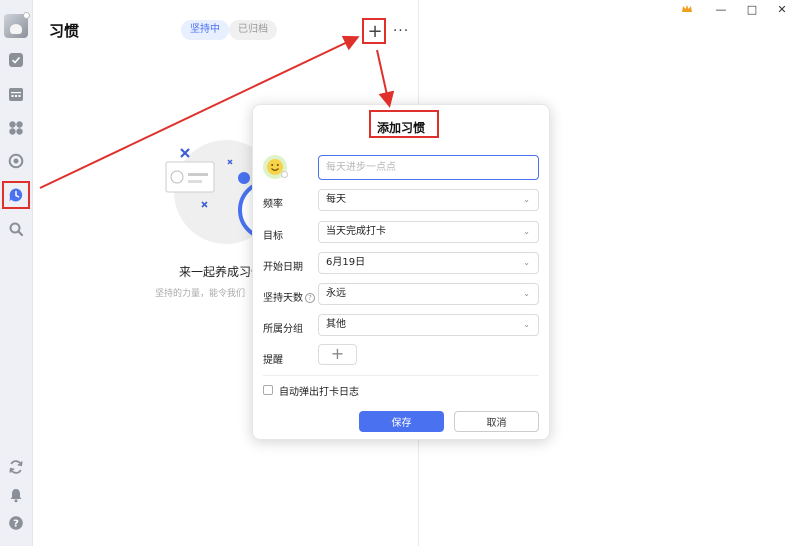  I want to click on sidebar-item-search, so click(16, 229).